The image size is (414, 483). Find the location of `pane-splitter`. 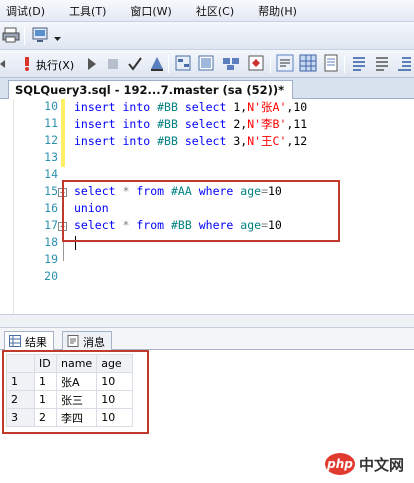

pane-splitter is located at coordinates (207, 321).